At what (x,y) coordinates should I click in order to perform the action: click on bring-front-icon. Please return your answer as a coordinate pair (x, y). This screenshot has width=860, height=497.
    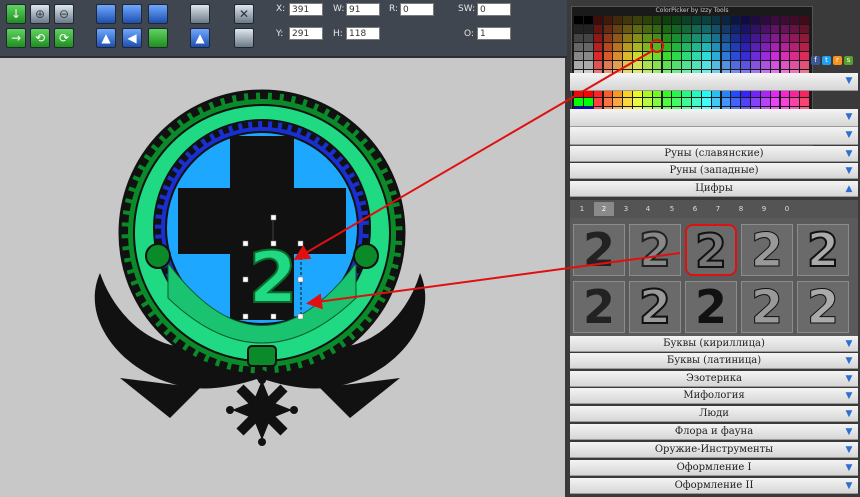
    Looking at the image, I should click on (106, 14).